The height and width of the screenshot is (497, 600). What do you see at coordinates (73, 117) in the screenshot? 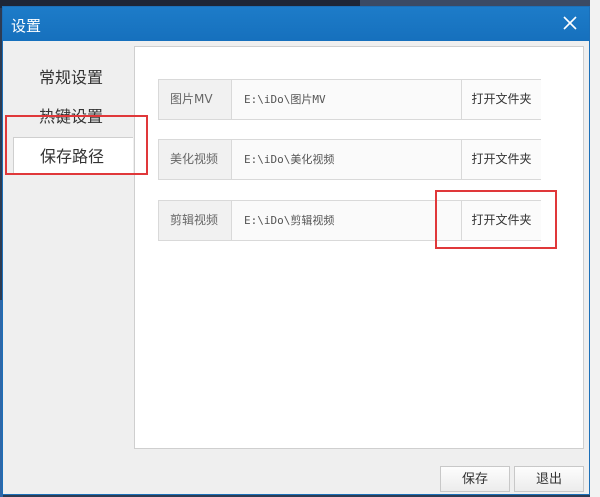
I see `sidebar-item-hotkeys: 热键设置` at bounding box center [73, 117].